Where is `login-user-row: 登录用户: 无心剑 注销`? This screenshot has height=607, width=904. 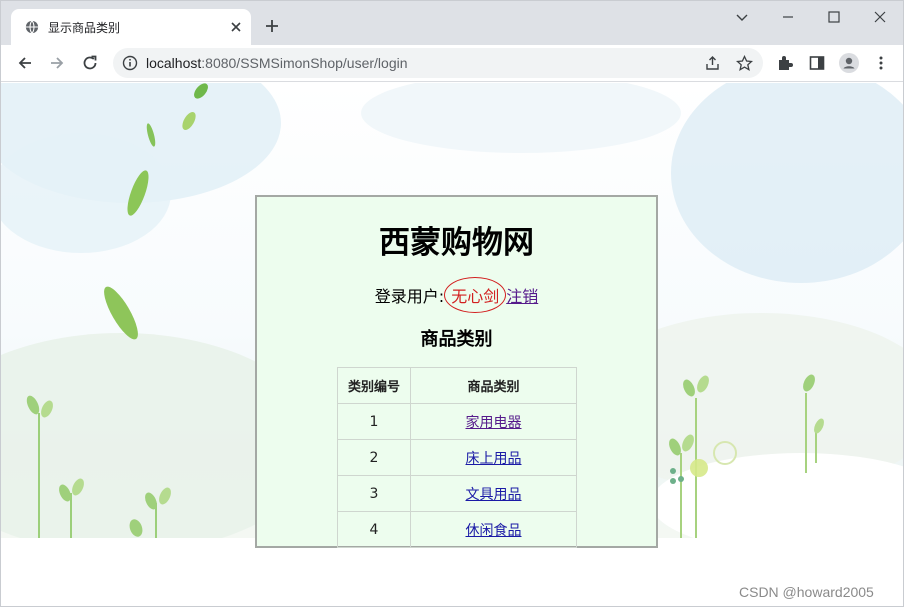
login-user-row: 登录用户: 无心剑 注销 is located at coordinates (456, 295).